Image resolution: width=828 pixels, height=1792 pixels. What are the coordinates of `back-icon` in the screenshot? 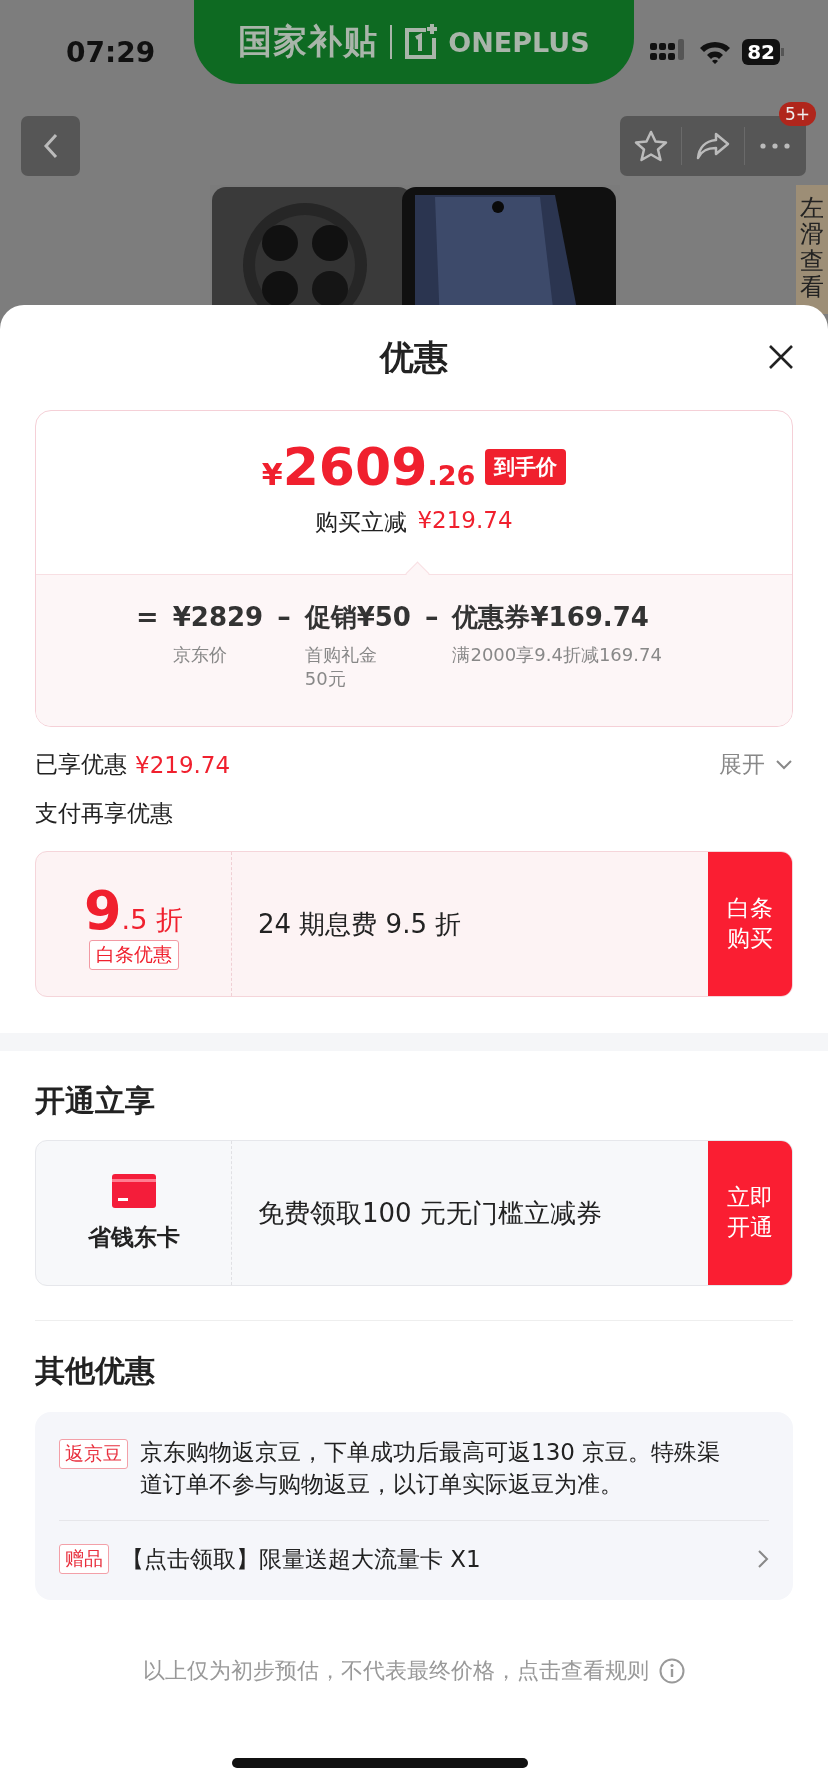 It's located at (50, 146).